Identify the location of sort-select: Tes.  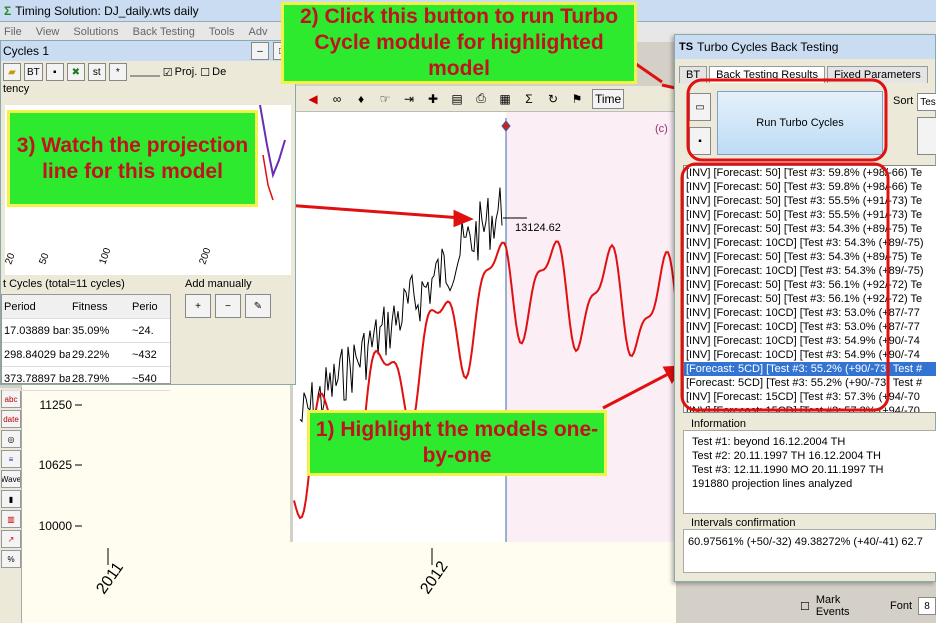
(926, 102).